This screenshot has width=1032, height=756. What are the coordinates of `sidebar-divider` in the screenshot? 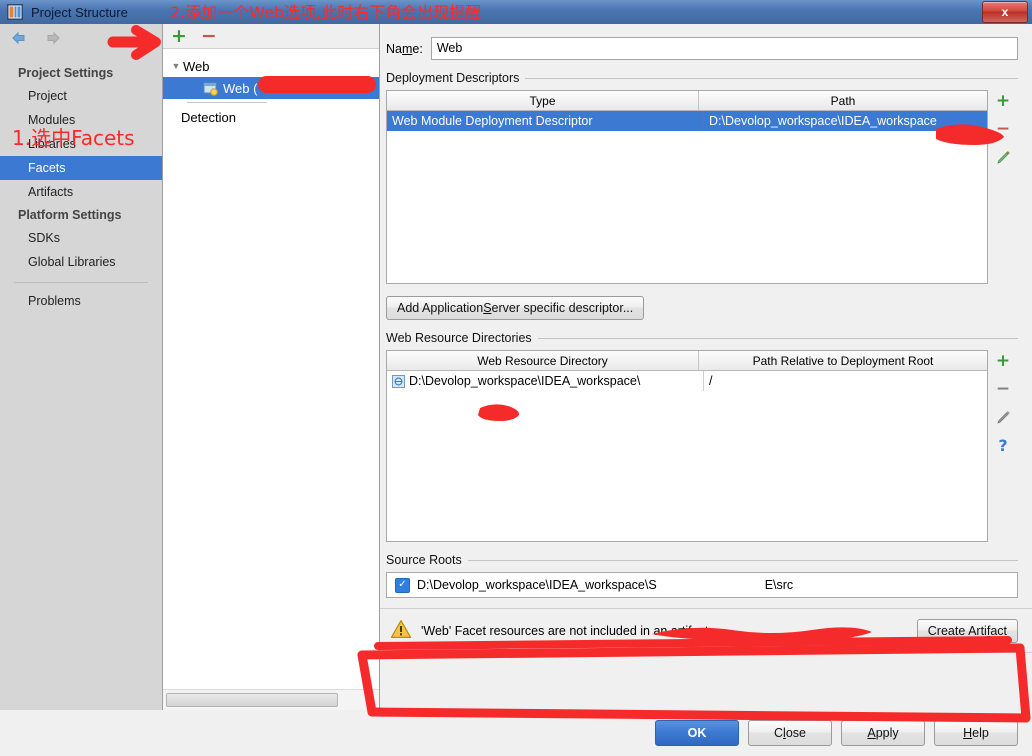 It's located at (81, 282).